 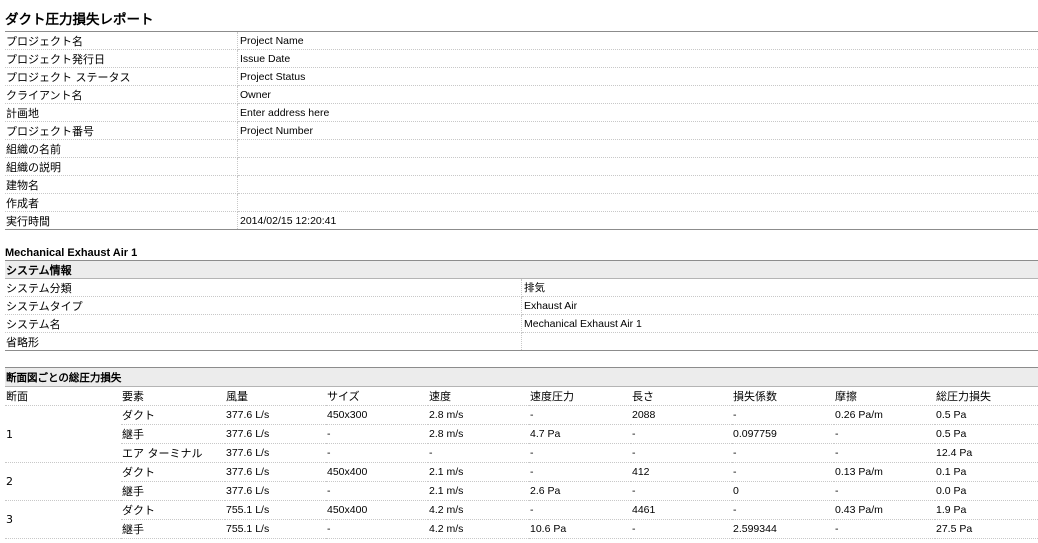 What do you see at coordinates (637, 76) in the screenshot?
I see `project-info-value: Project Status` at bounding box center [637, 76].